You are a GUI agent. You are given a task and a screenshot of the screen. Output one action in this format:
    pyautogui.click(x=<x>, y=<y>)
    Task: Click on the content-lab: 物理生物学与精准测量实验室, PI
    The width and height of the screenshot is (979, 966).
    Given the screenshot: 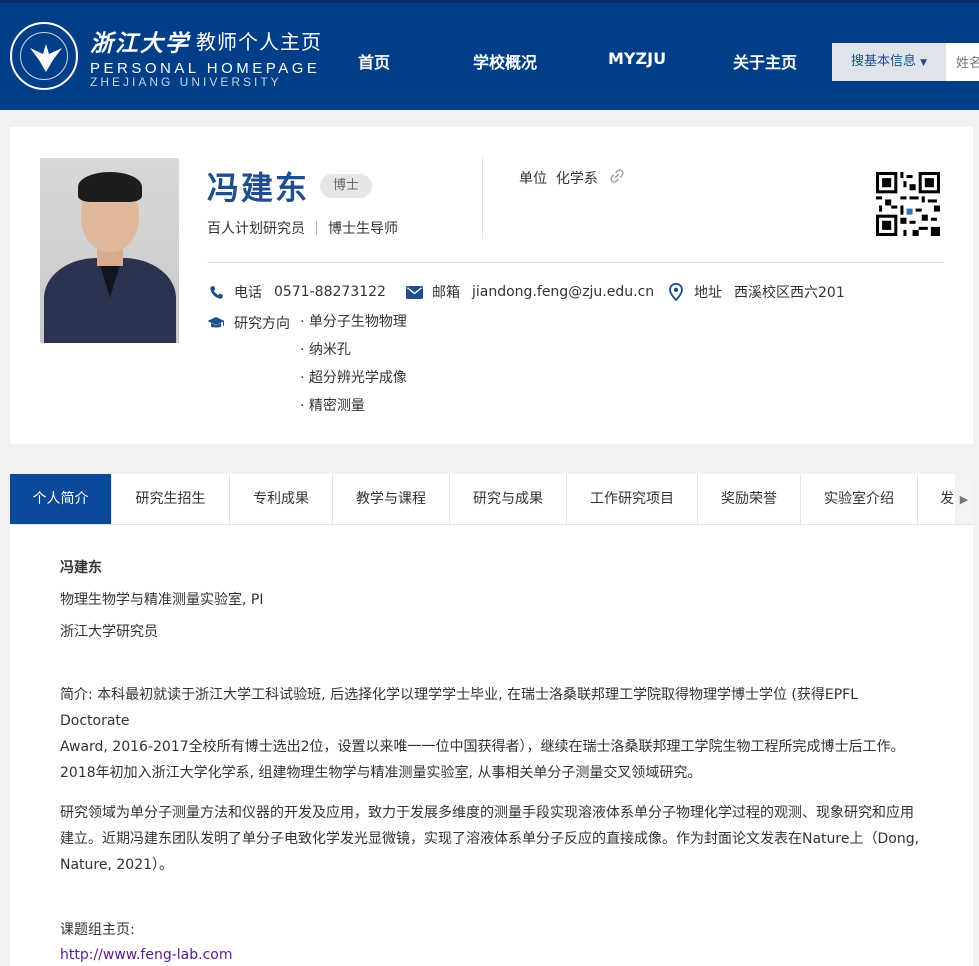 What is the action you would take?
    pyautogui.click(x=162, y=600)
    